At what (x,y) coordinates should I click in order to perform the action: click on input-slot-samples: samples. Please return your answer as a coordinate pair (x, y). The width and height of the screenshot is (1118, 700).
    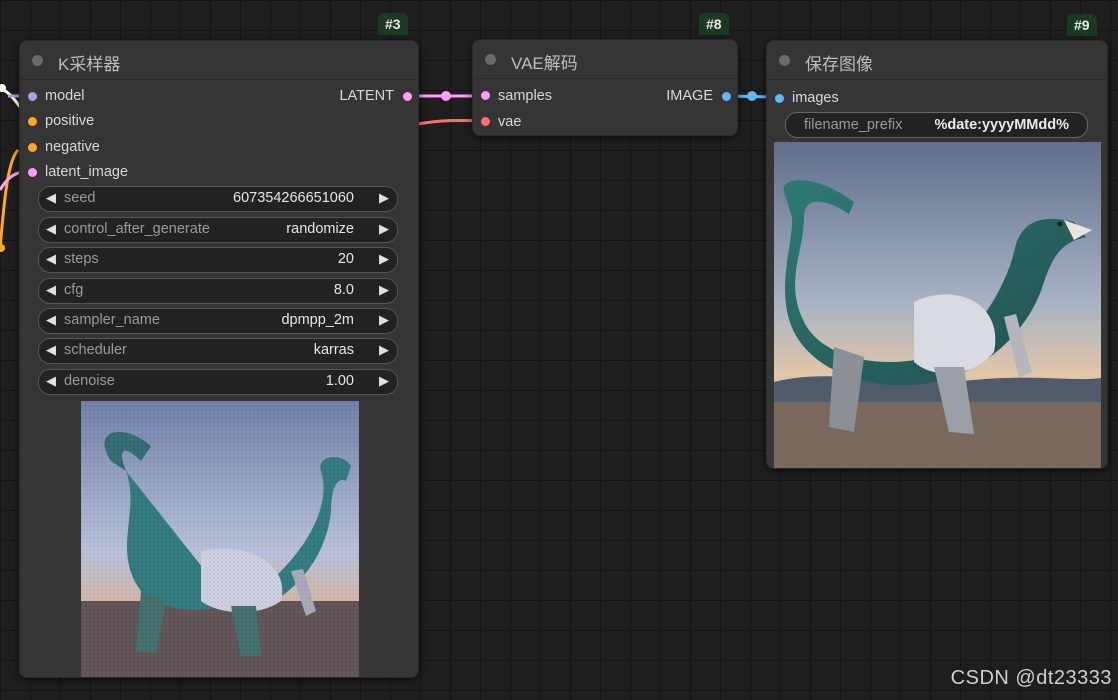
    Looking at the image, I should click on (525, 96).